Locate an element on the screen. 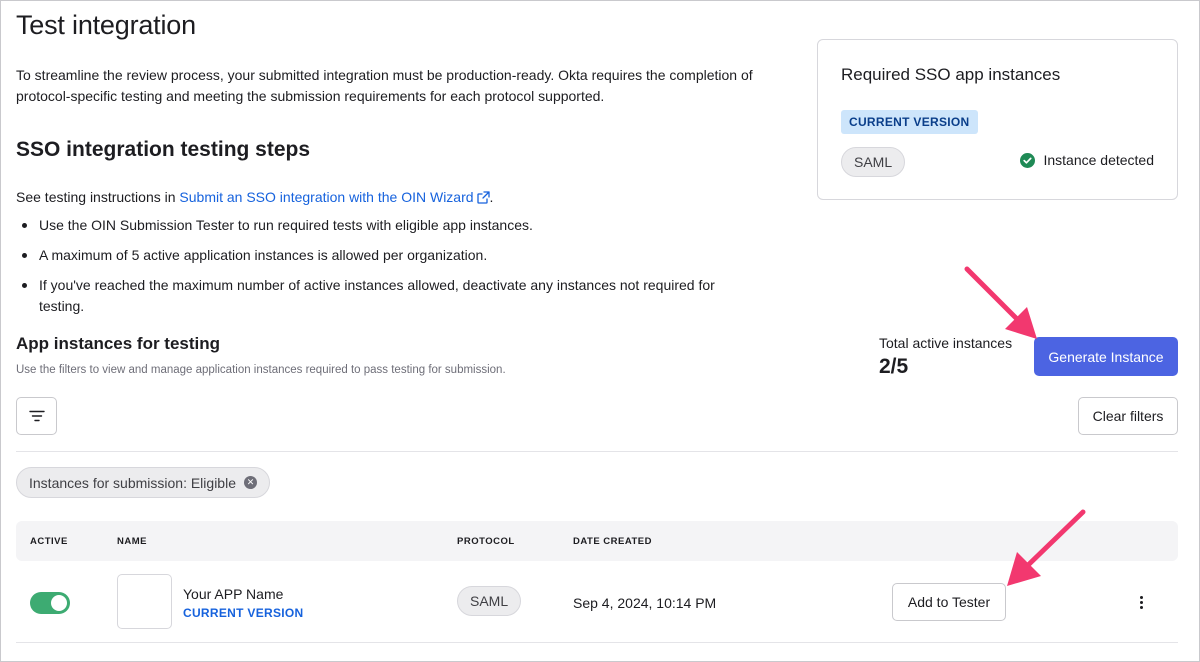 The height and width of the screenshot is (662, 1200). date-created: Sep 4, 2024, 10:14 PM is located at coordinates (645, 603).